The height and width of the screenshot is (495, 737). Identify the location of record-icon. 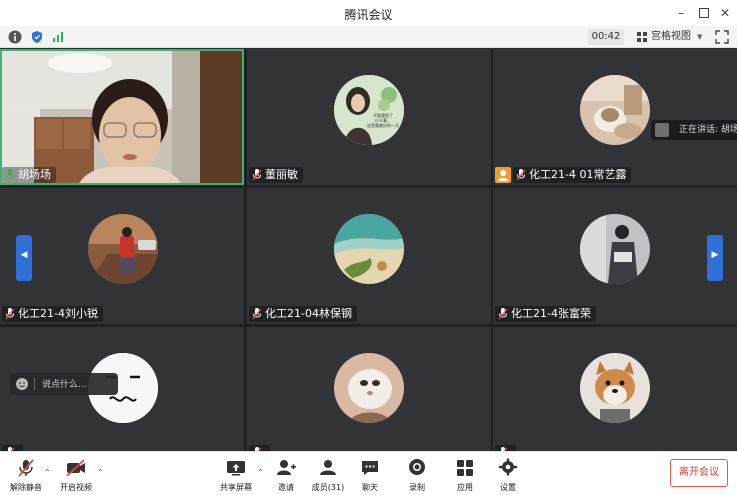
(417, 467).